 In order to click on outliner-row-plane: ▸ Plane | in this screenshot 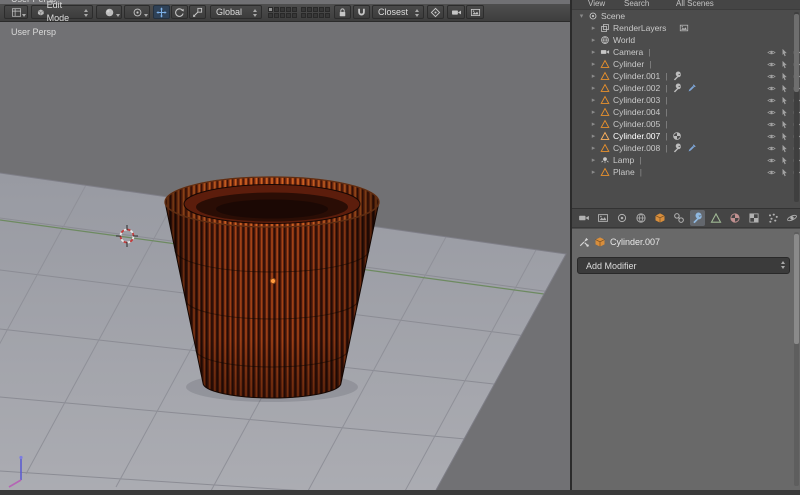, I will do `click(686, 172)`.